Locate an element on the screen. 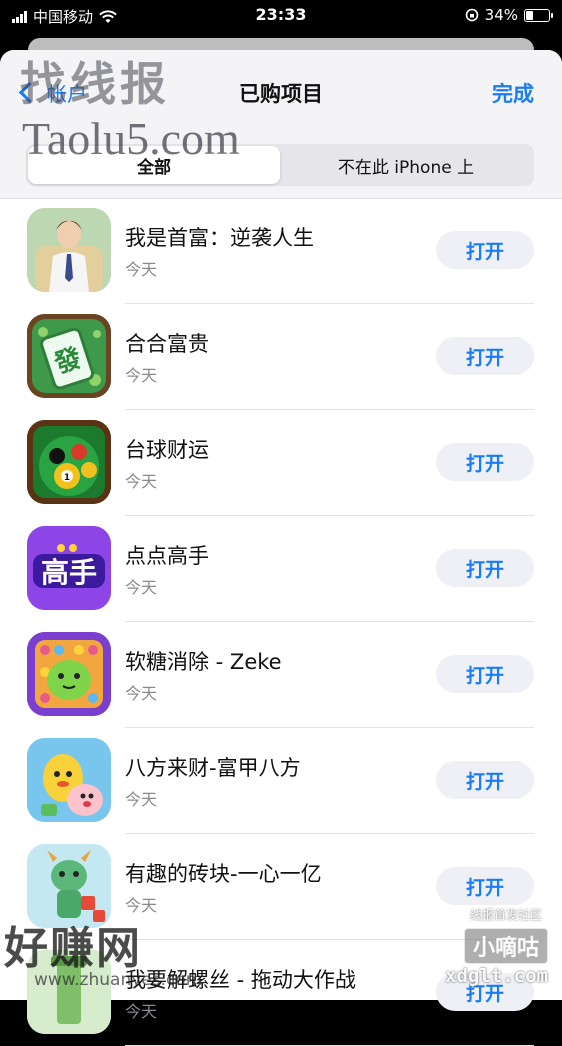  cartoon-characters-app-icon is located at coordinates (69, 780).